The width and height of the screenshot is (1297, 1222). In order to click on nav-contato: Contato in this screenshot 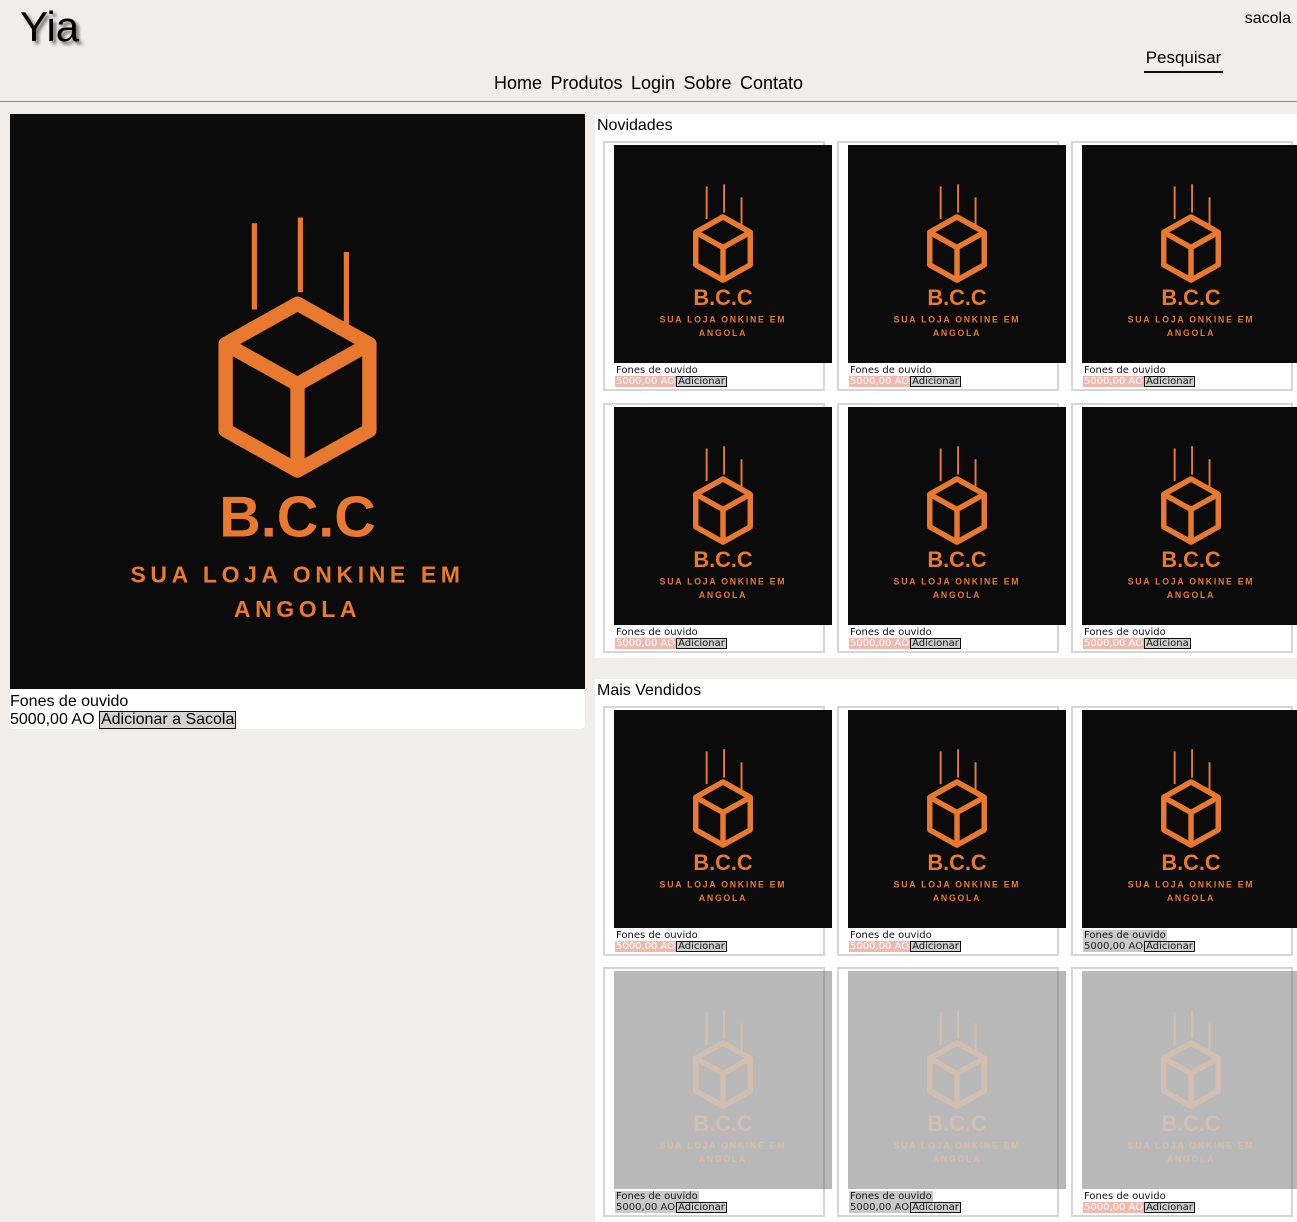, I will do `click(771, 83)`.